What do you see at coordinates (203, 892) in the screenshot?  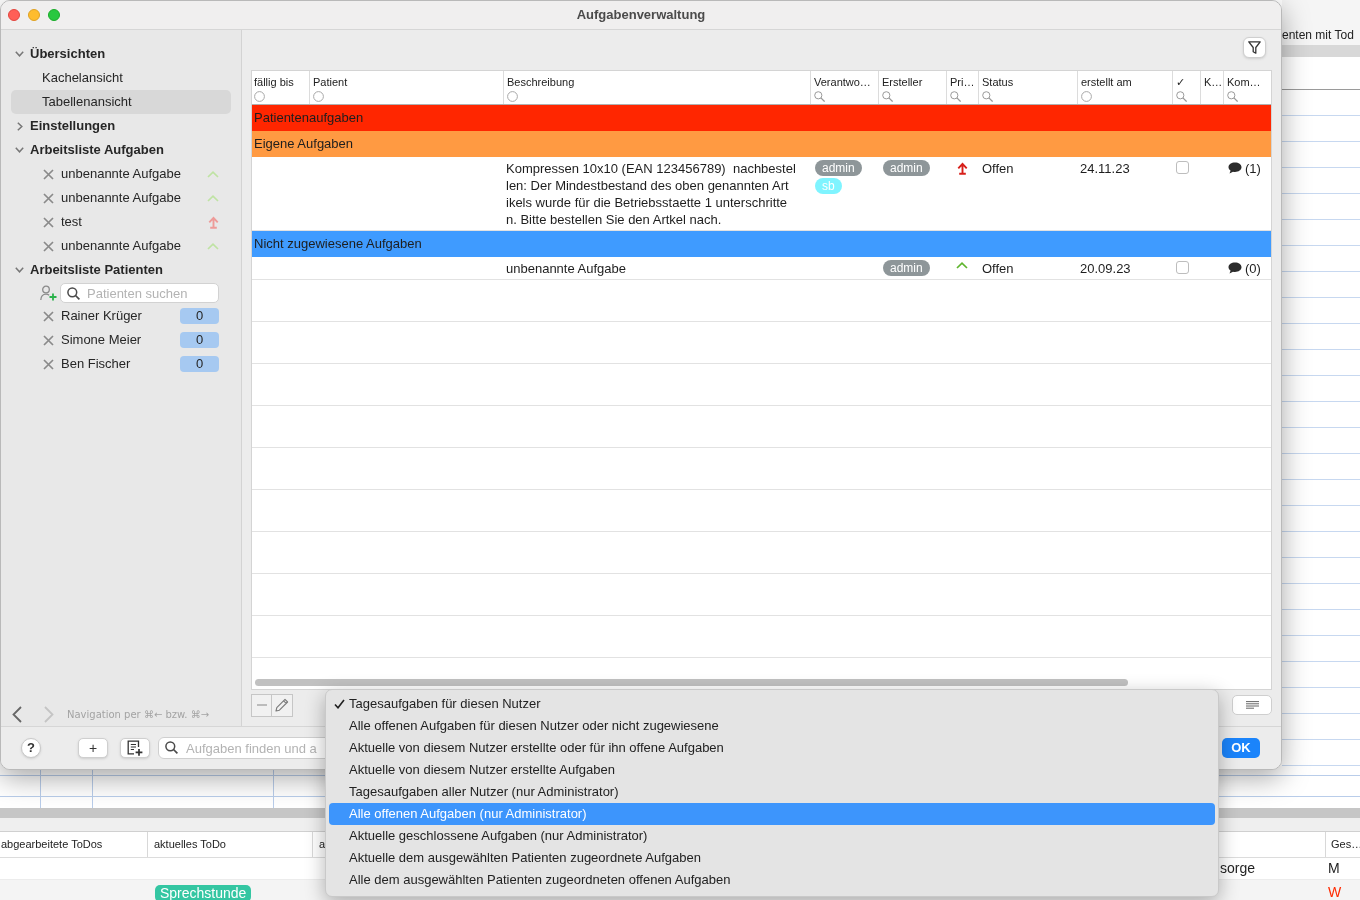 I see `tag: Sprechstunde` at bounding box center [203, 892].